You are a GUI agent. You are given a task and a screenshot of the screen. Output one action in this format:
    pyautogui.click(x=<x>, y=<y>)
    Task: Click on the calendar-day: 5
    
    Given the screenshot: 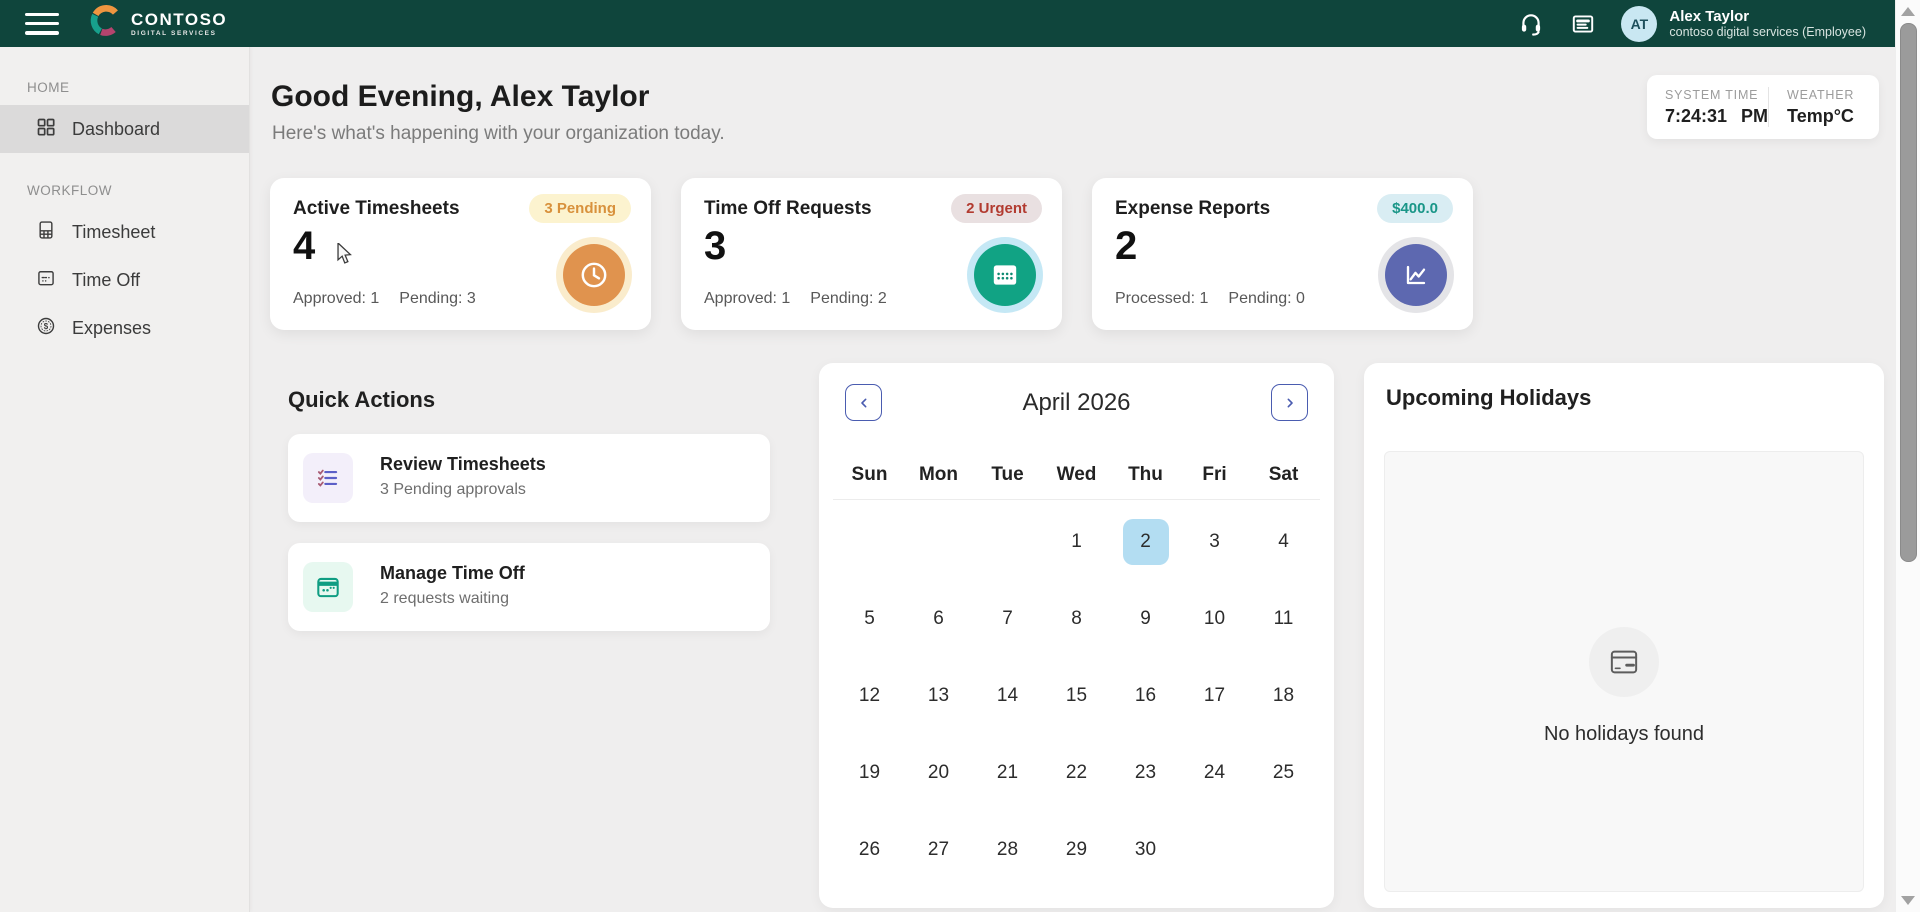 What is the action you would take?
    pyautogui.click(x=870, y=619)
    